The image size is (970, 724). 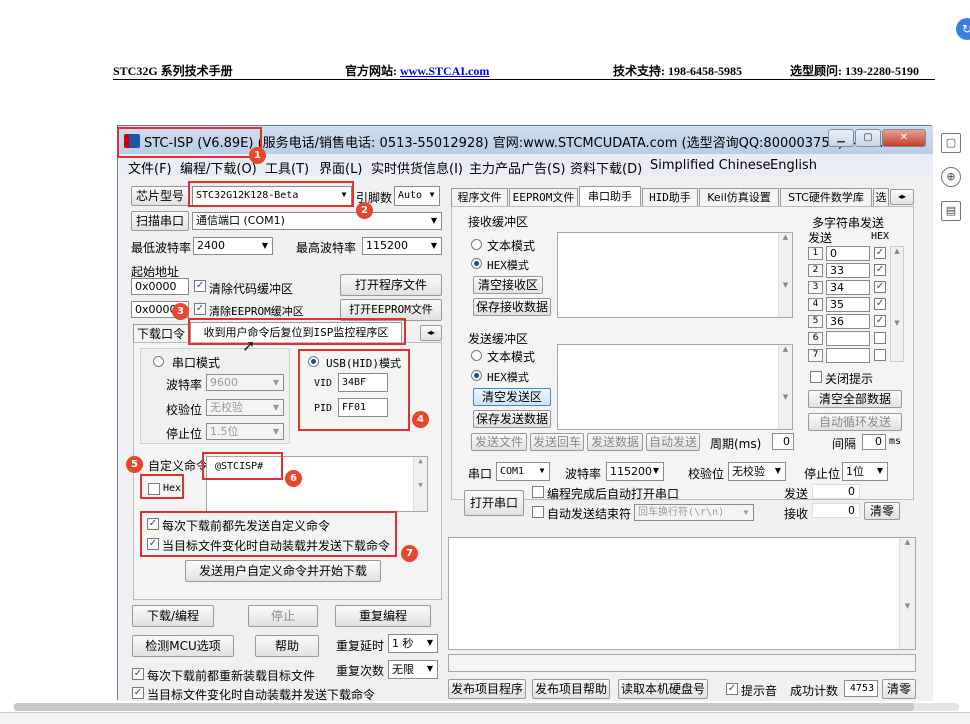 I want to click on multi-send-input: 36, so click(x=848, y=321).